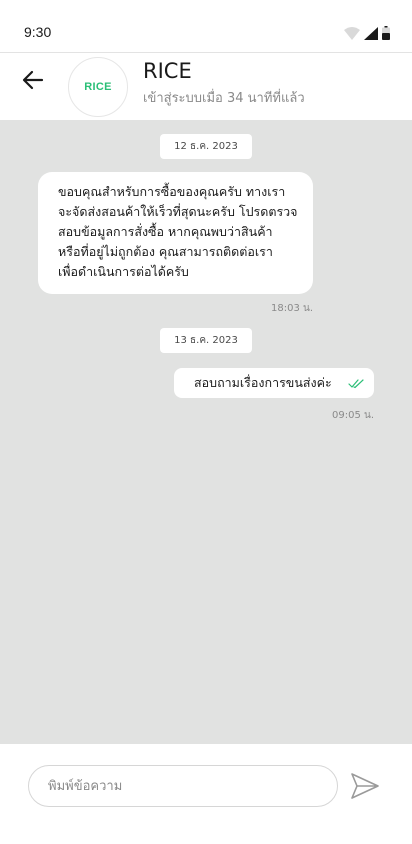 This screenshot has width=412, height=844. Describe the element at coordinates (386, 33) in the screenshot. I see `battery-icon` at that location.